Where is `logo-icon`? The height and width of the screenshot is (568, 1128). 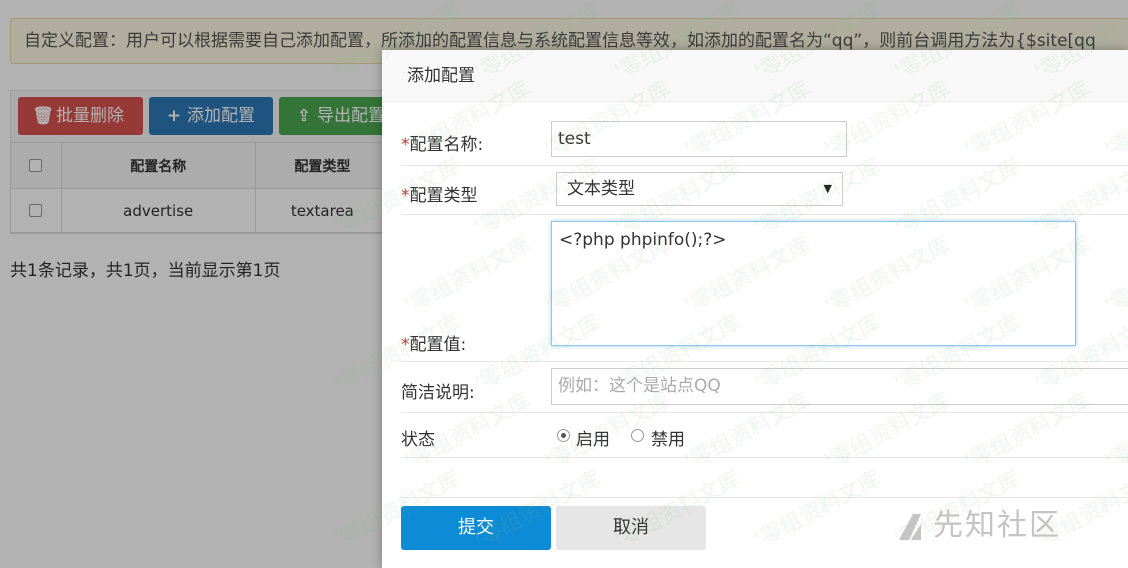
logo-icon is located at coordinates (910, 526).